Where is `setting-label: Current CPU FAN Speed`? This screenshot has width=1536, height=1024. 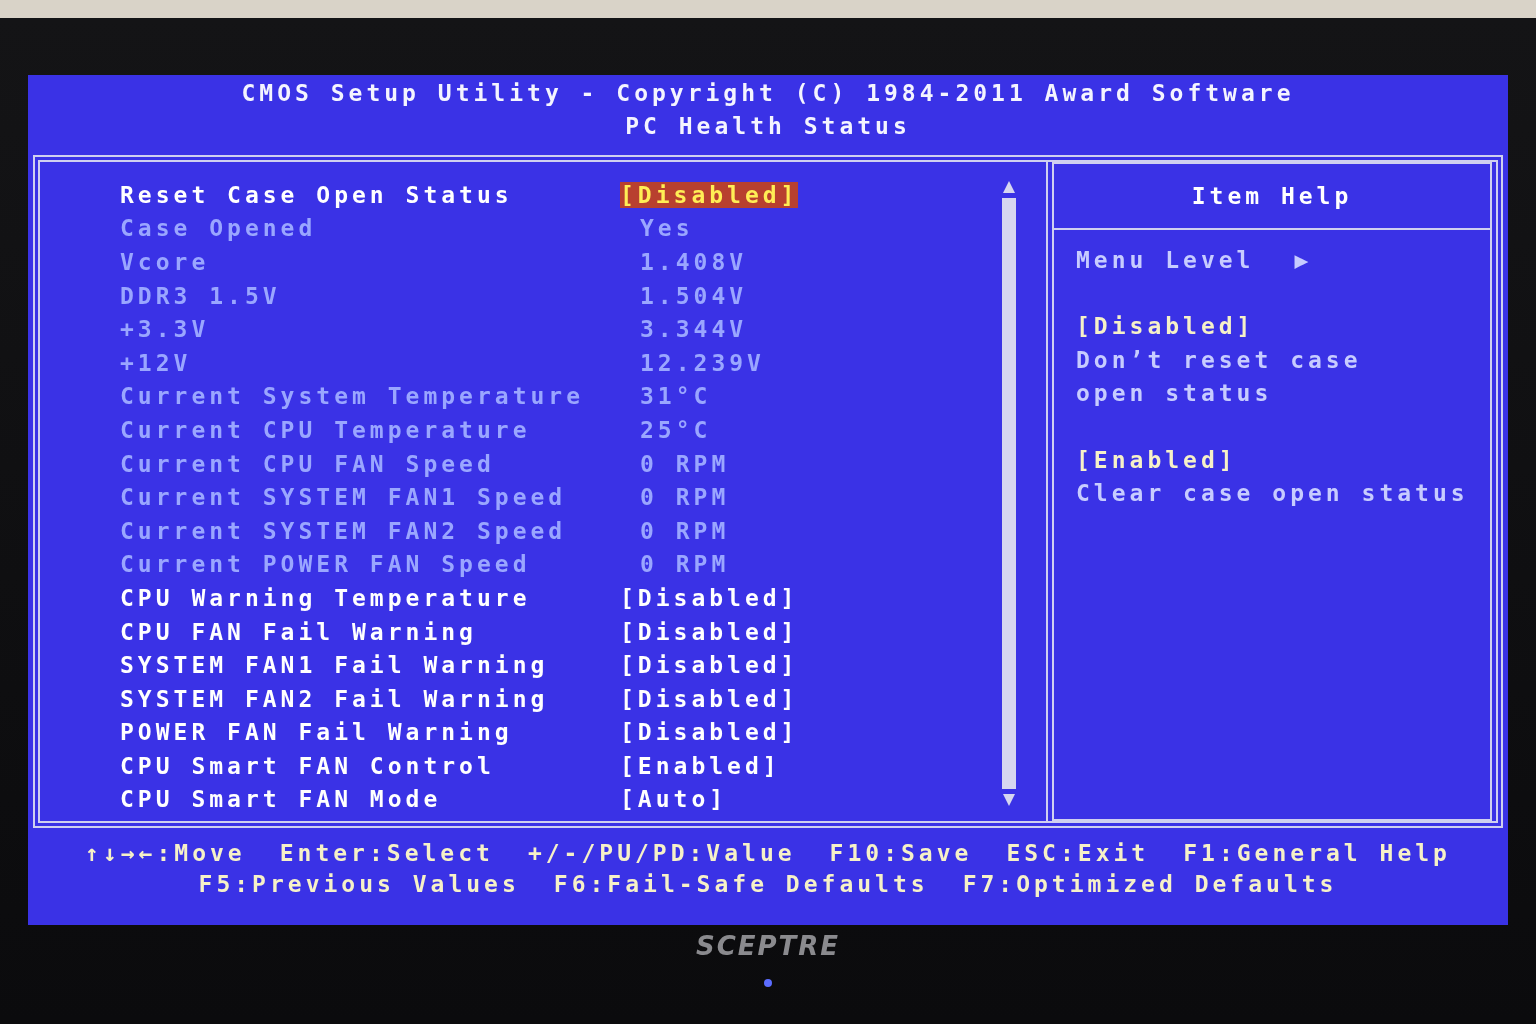 setting-label: Current CPU FAN Speed is located at coordinates (308, 463).